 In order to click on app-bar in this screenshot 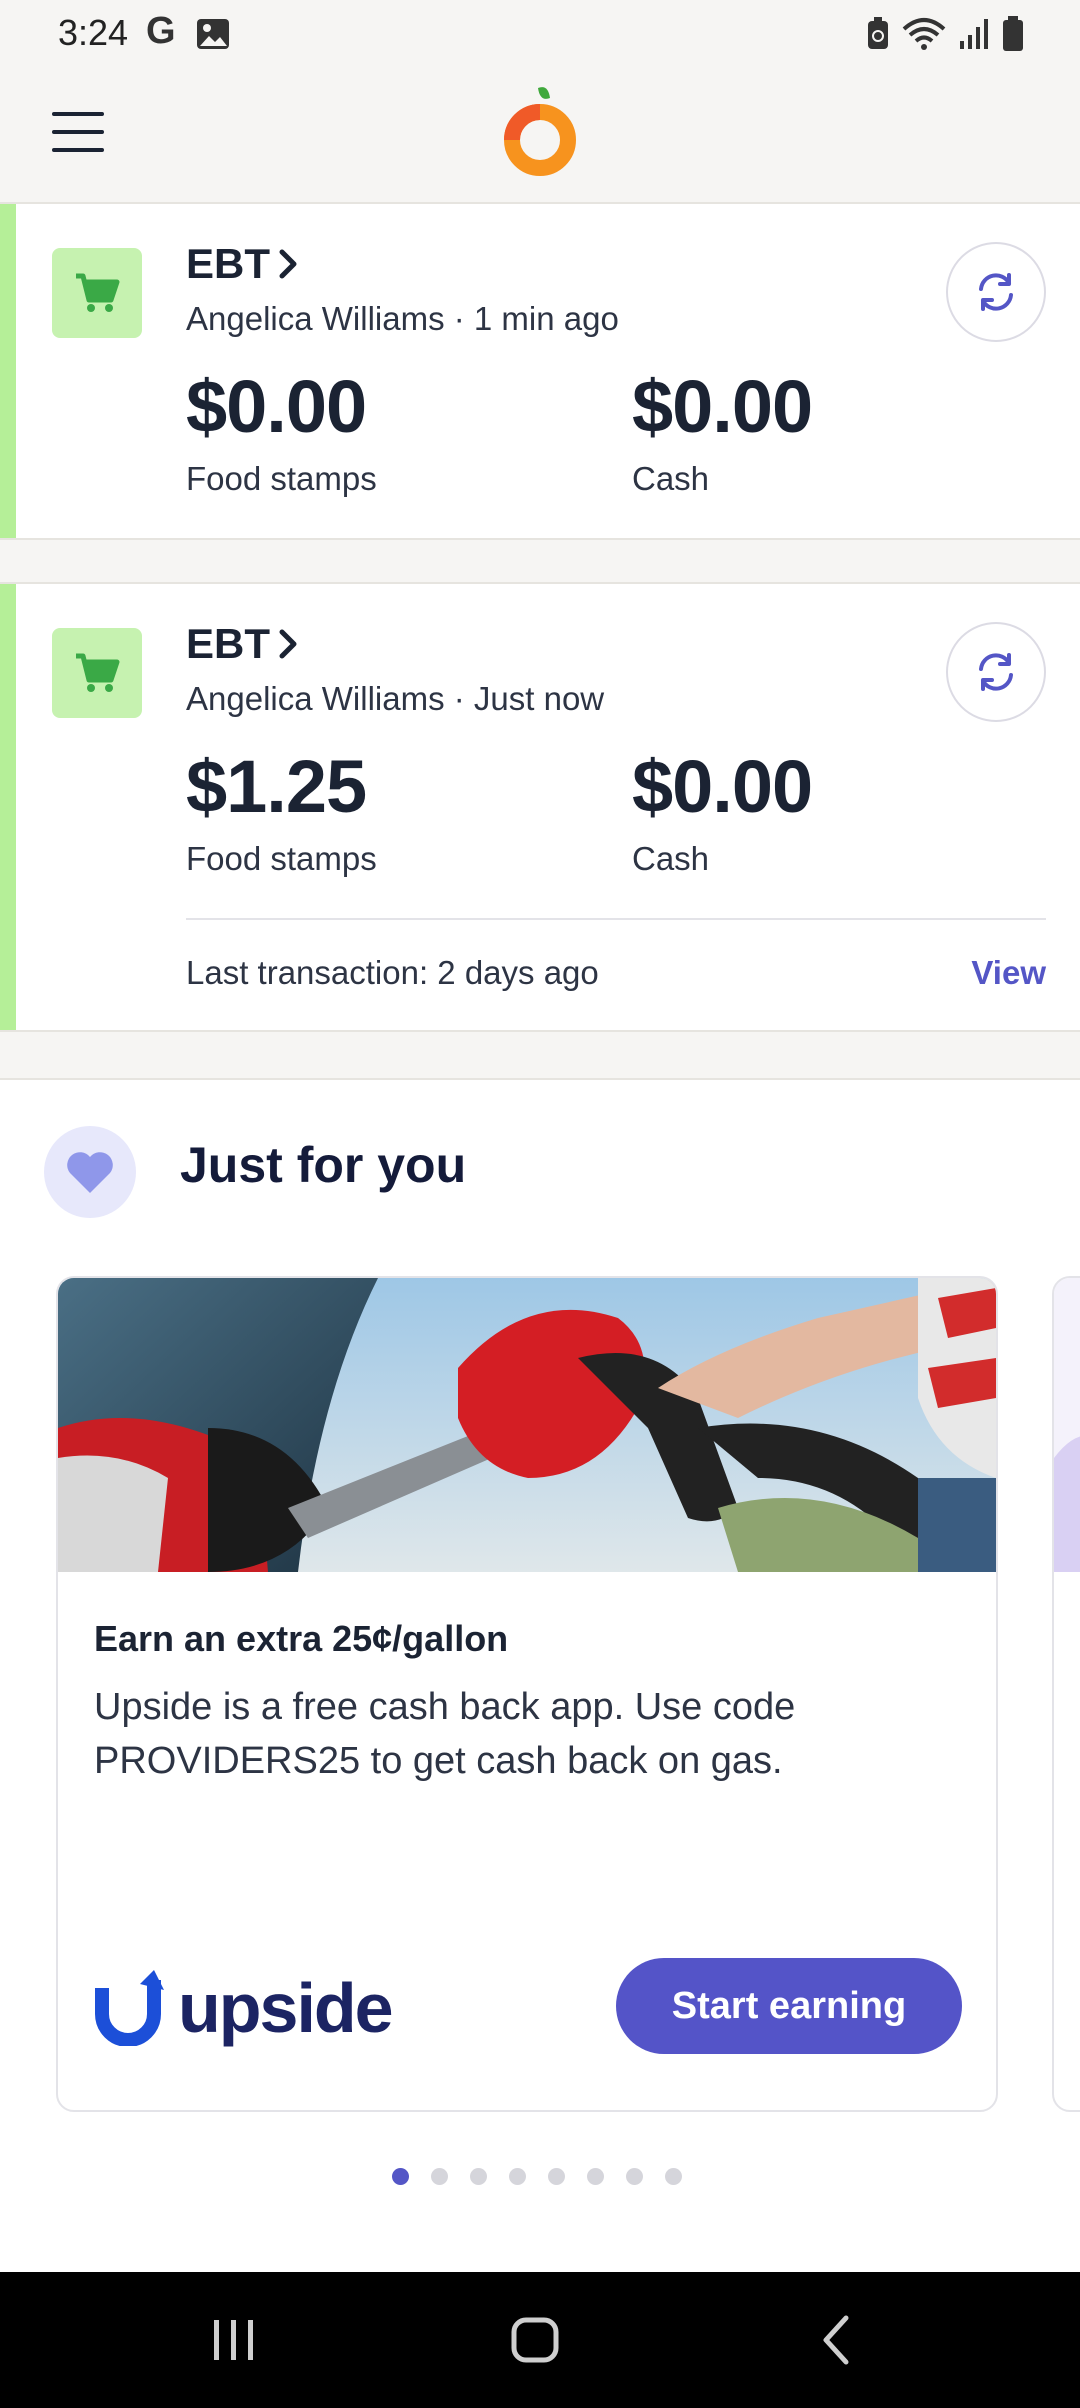, I will do `click(540, 136)`.